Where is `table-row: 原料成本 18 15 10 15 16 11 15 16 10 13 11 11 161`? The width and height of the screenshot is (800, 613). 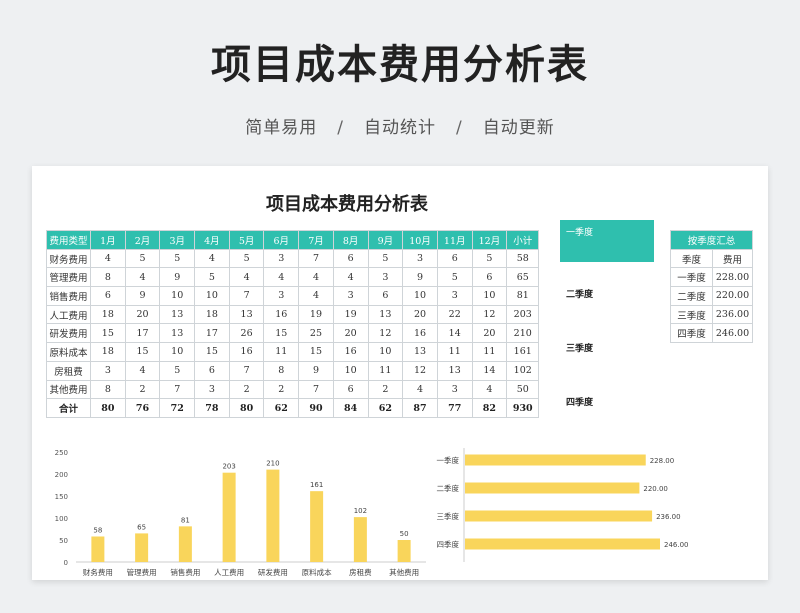 table-row: 原料成本 18 15 10 15 16 11 15 16 10 13 11 11 161 is located at coordinates (293, 352).